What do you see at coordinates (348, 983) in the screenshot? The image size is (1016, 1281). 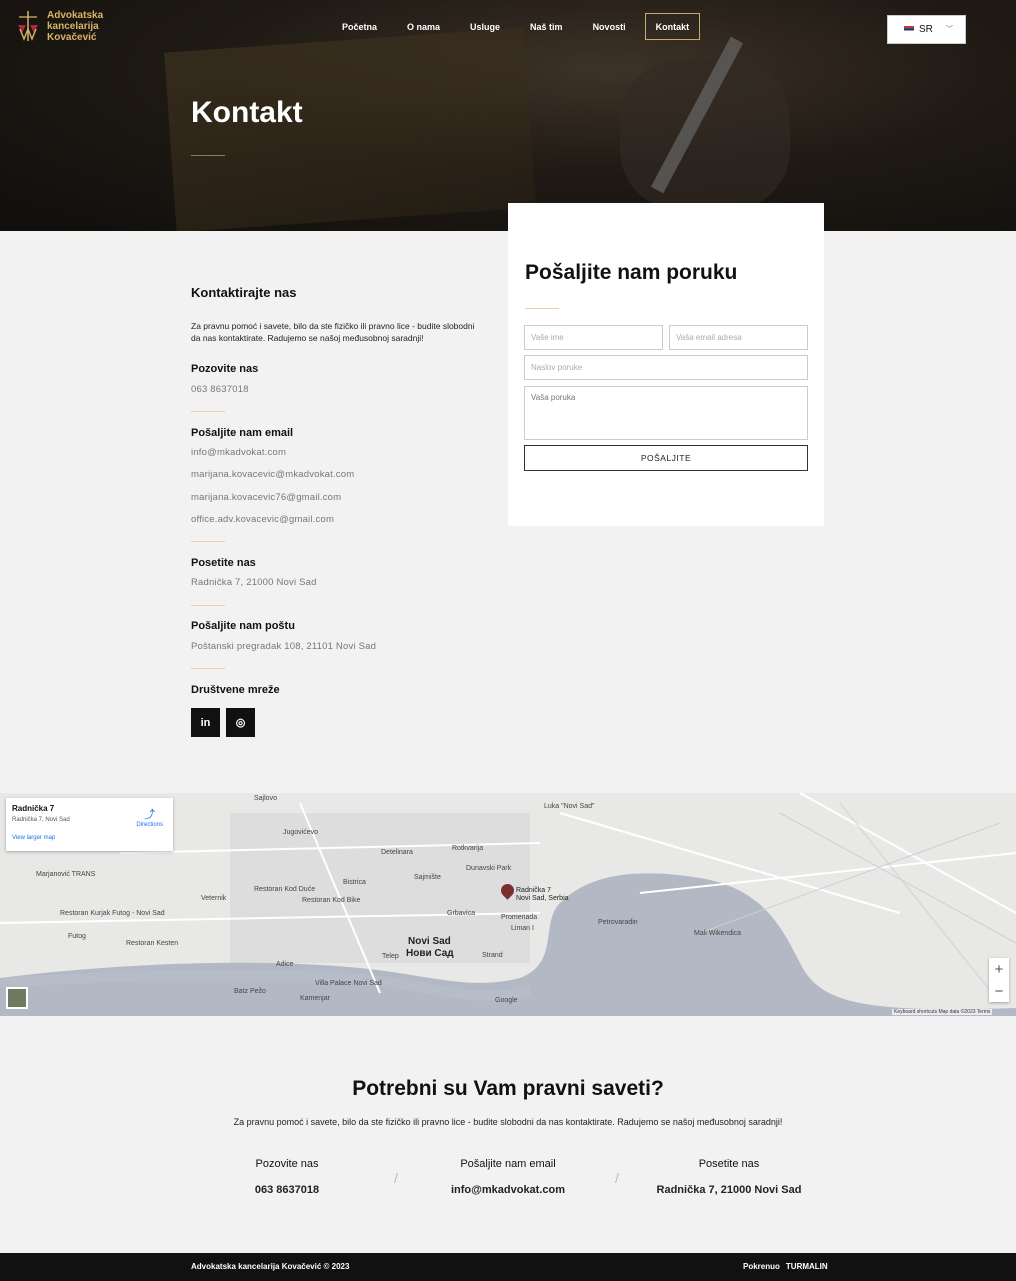 I see `map-label: Villa Palace Novi Sad` at bounding box center [348, 983].